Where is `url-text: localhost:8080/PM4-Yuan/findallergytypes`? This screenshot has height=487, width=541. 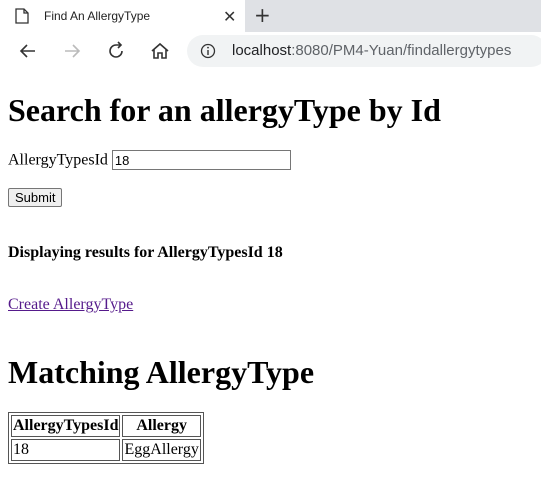
url-text: localhost:8080/PM4-Yuan/findallergytypes is located at coordinates (371, 50).